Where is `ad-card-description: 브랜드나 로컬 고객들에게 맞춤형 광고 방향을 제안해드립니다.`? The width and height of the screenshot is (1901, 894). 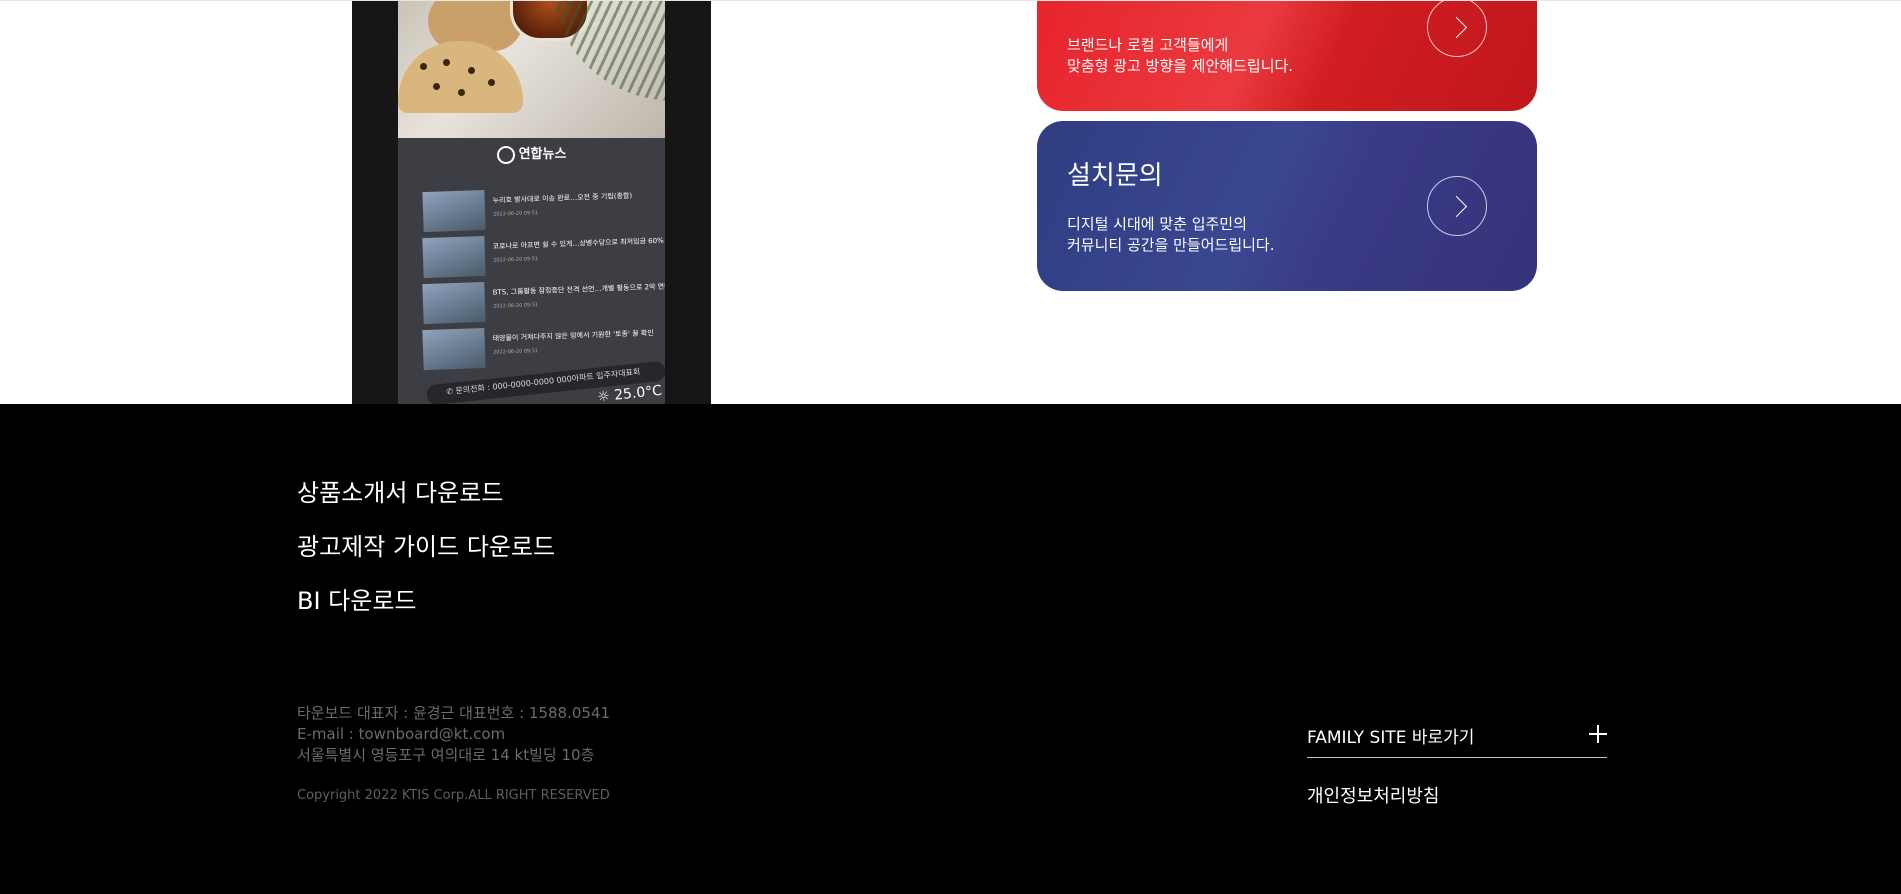 ad-card-description: 브랜드나 로컬 고객들에게 맞춤형 광고 방향을 제안해드립니다. is located at coordinates (1180, 55).